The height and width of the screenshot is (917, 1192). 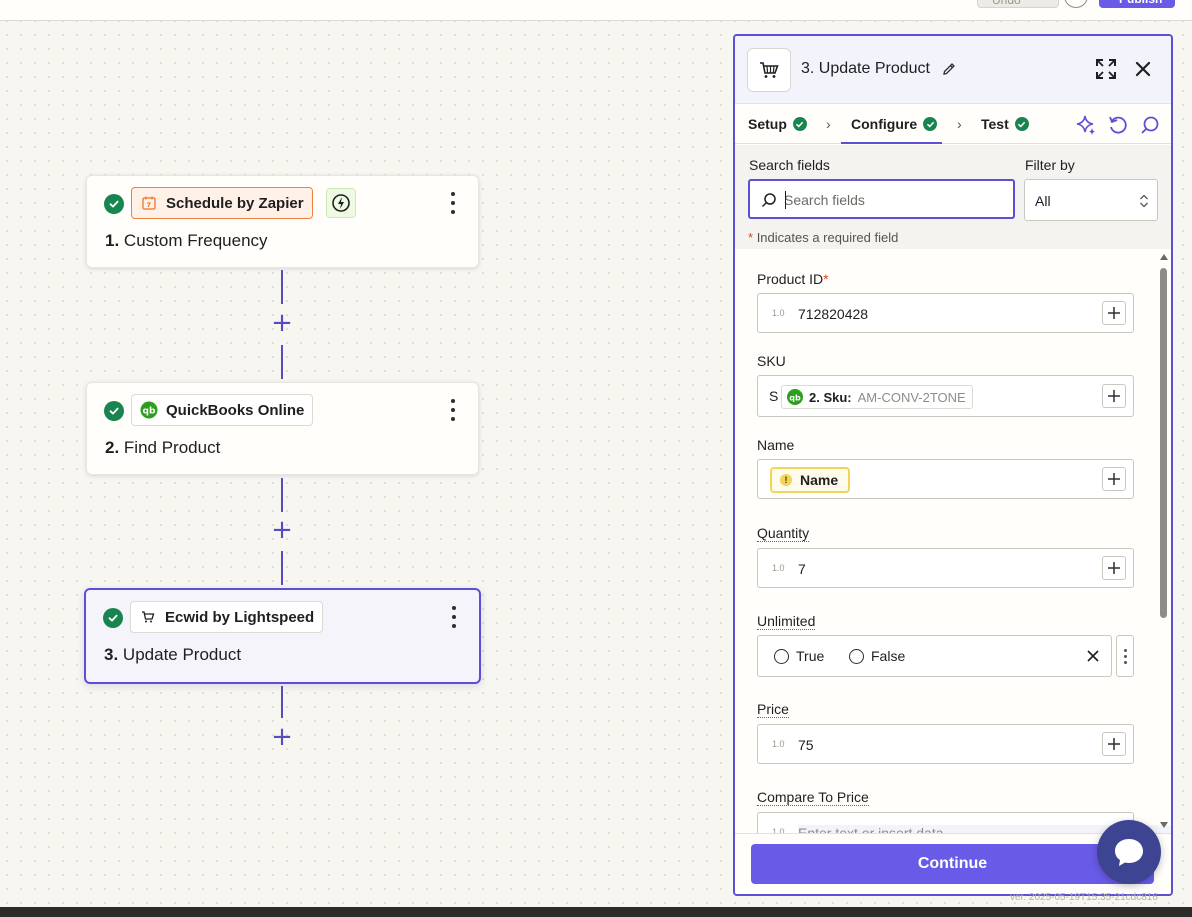 I want to click on quantity-field: 1.0 7, so click(x=945, y=568).